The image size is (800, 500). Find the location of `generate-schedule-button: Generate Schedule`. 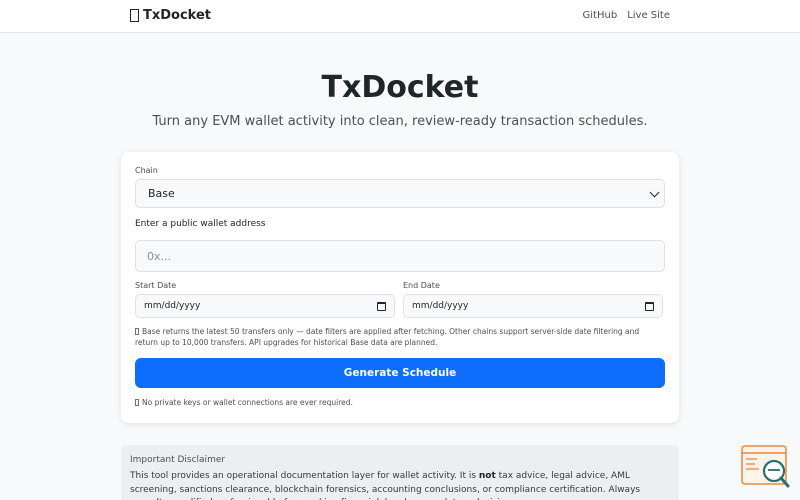

generate-schedule-button: Generate Schedule is located at coordinates (400, 373).